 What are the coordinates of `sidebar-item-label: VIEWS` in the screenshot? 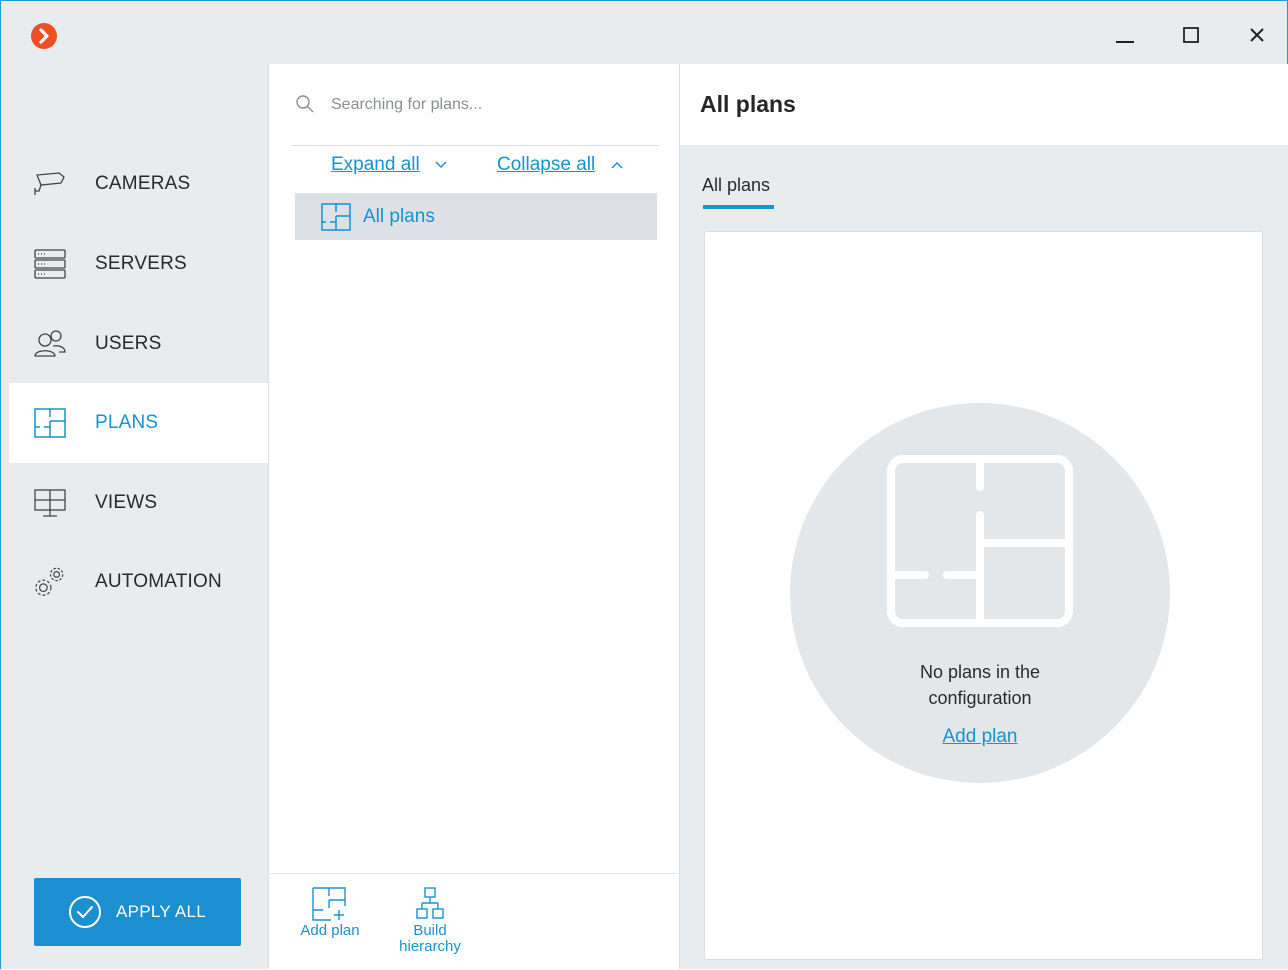 It's located at (126, 502).